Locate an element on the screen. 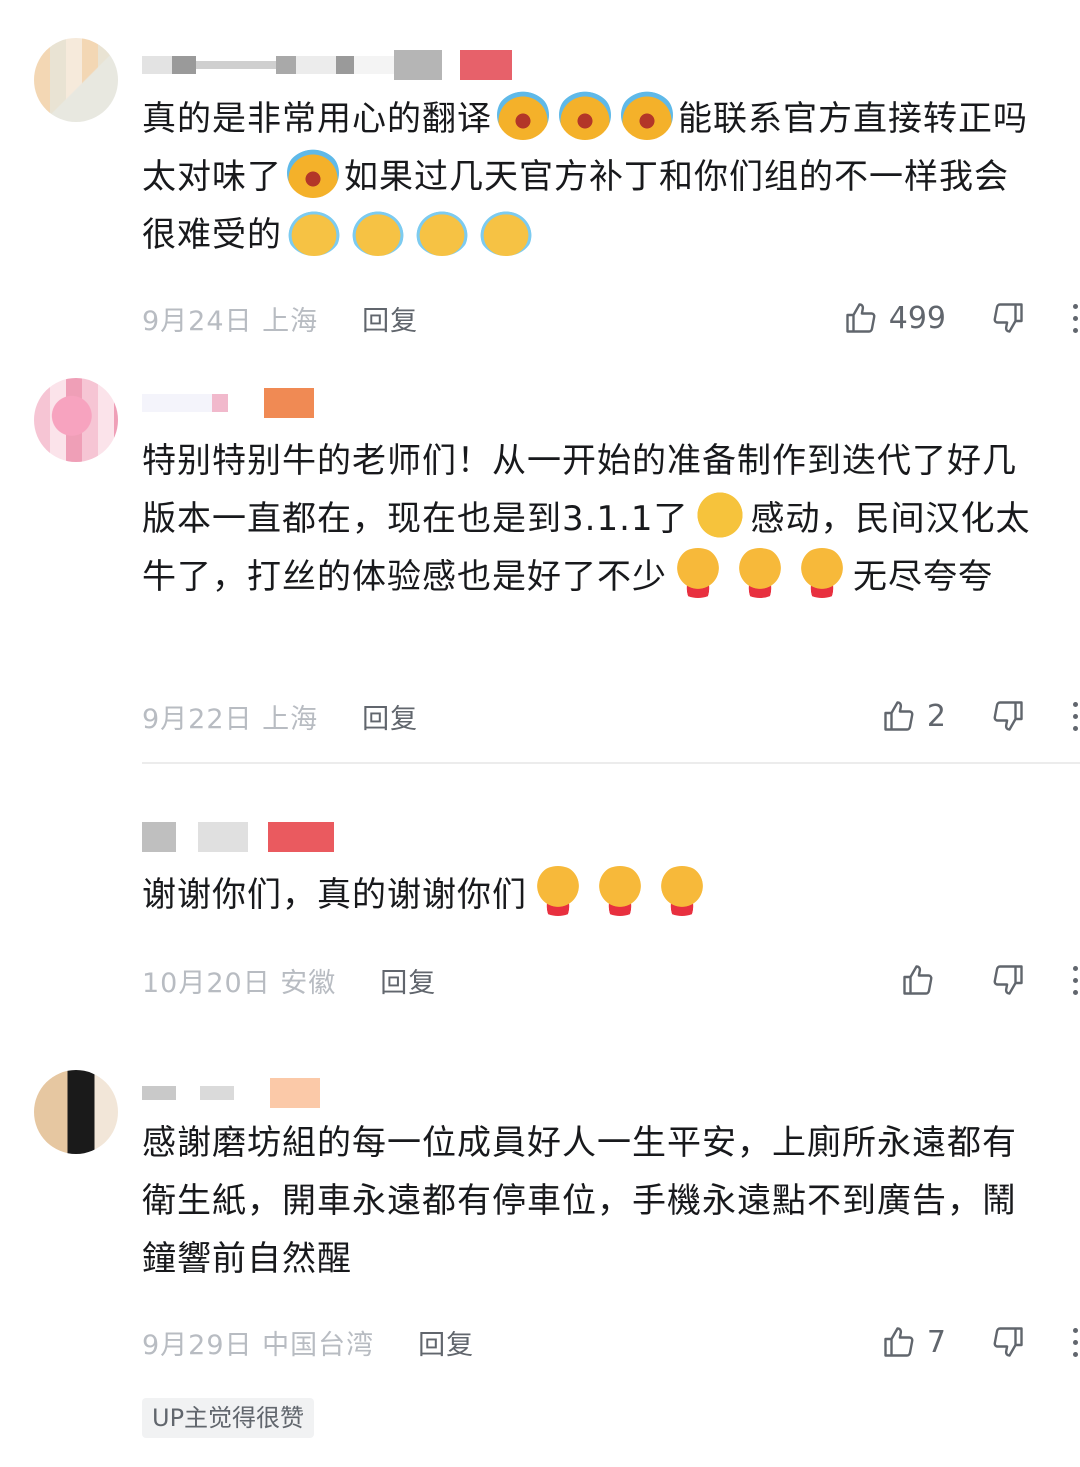 Image resolution: width=1080 pixels, height=1467 pixels. comment-actions: 2 is located at coordinates (980, 716).